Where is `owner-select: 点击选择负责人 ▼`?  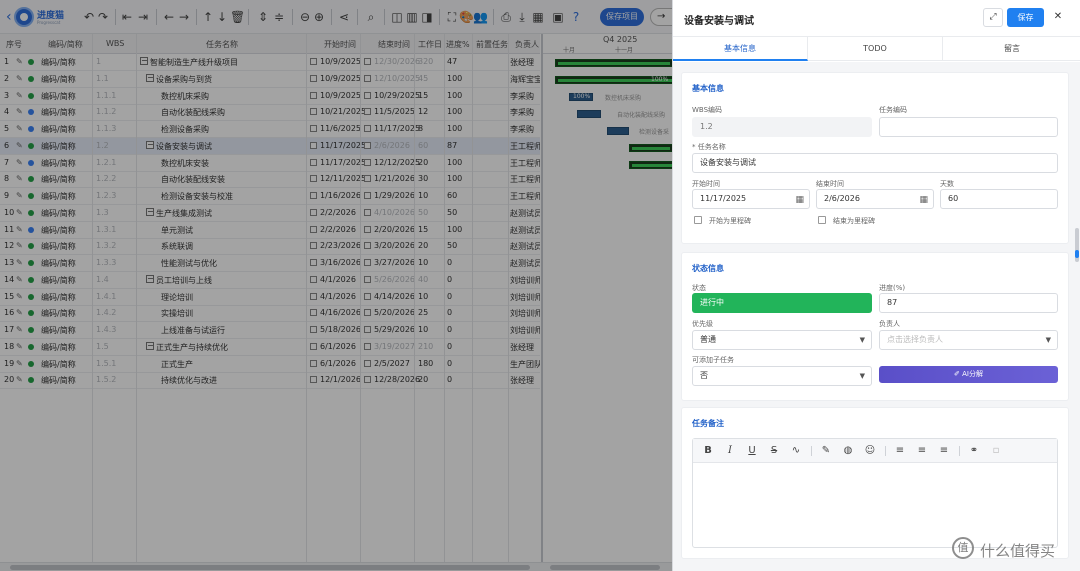 owner-select: 点击选择负责人 ▼ is located at coordinates (968, 340).